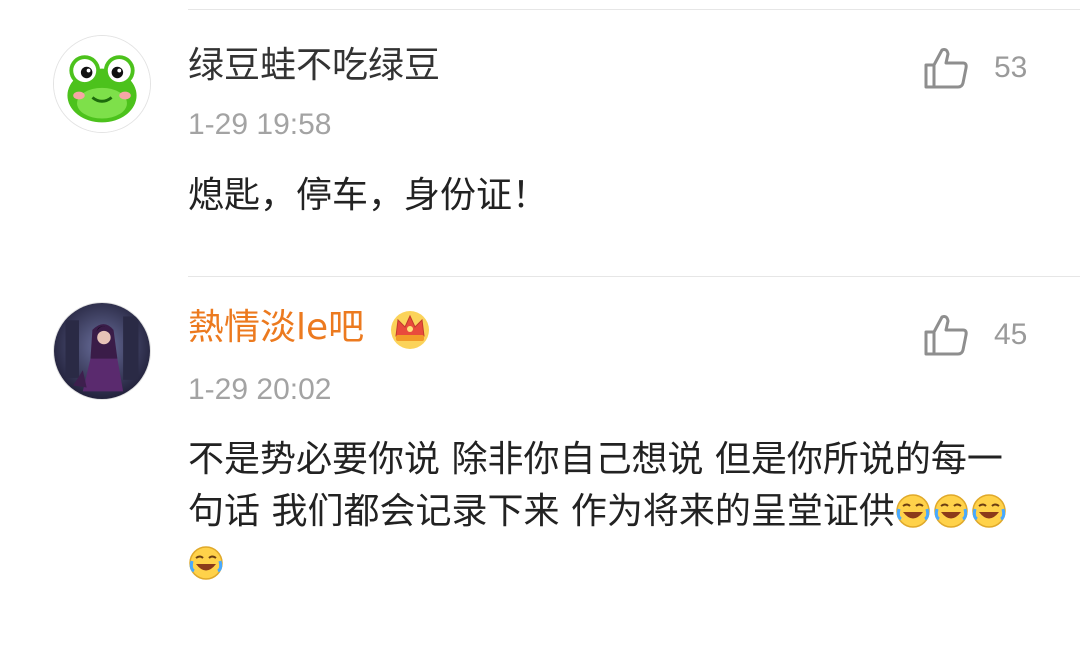  Describe the element at coordinates (260, 389) in the screenshot. I see `comment-time: 1-29 20:02` at that location.